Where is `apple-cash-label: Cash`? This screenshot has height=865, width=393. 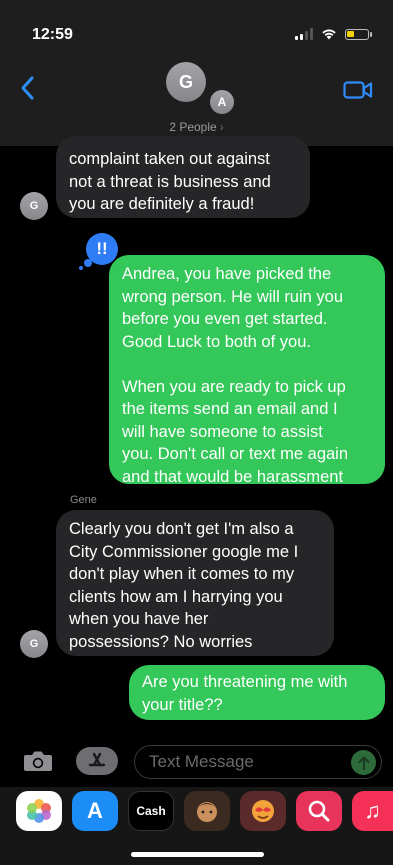
apple-cash-label: Cash is located at coordinates (151, 811).